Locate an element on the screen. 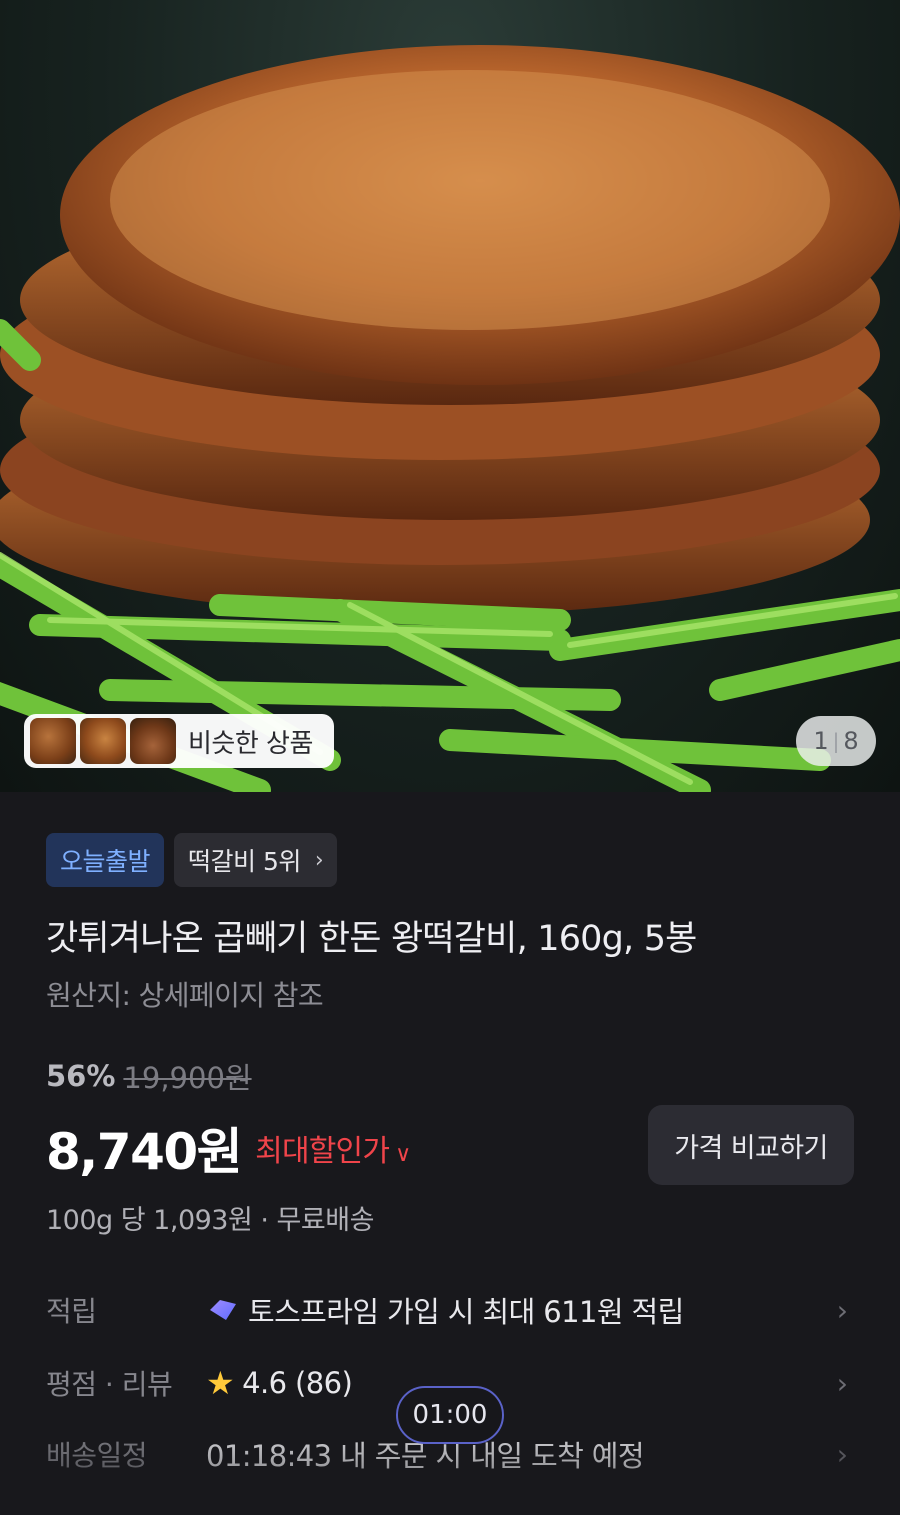 The height and width of the screenshot is (1515, 900). rating-label: 평점 · 리뷰 is located at coordinates (109, 1384).